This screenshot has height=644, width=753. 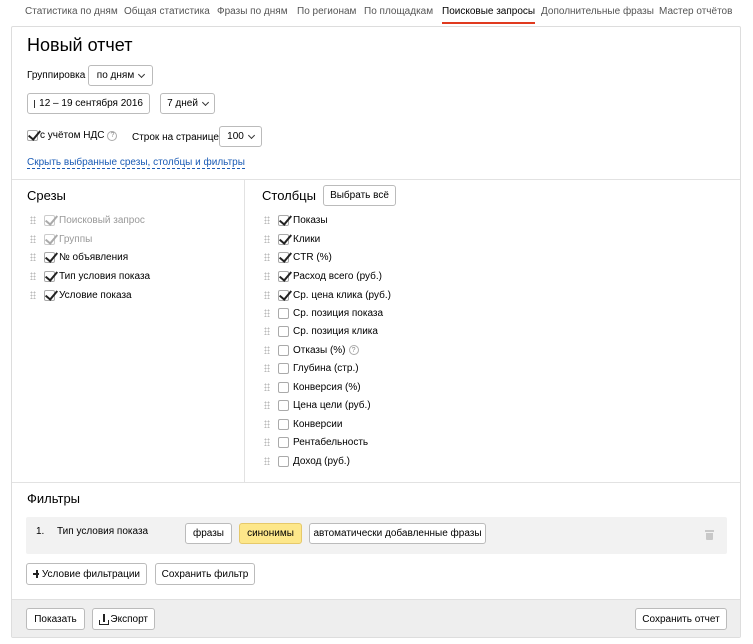 What do you see at coordinates (326, 368) in the screenshot?
I see `column-label: Глубина (стр.)` at bounding box center [326, 368].